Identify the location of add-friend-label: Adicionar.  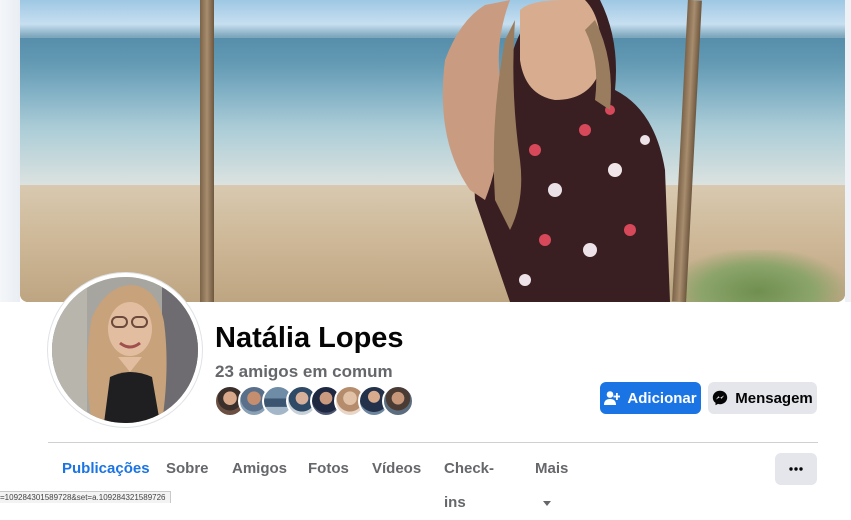
(662, 398).